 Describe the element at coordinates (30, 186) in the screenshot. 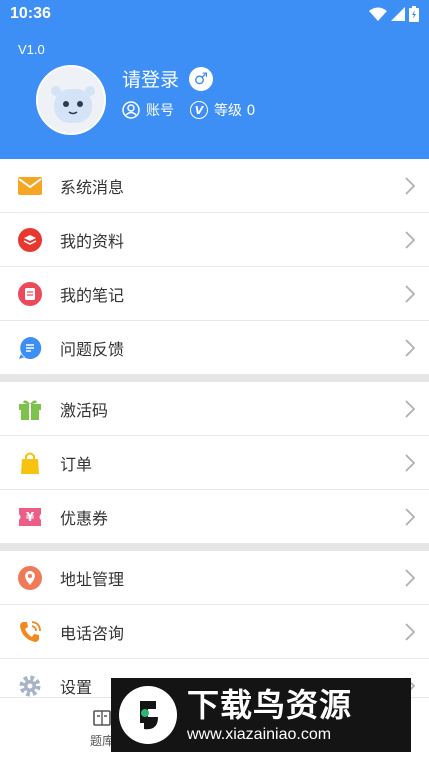

I see `mail-icon` at that location.